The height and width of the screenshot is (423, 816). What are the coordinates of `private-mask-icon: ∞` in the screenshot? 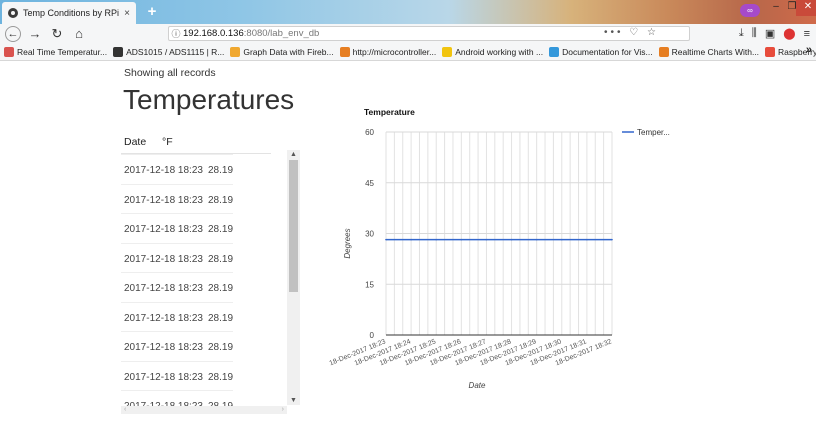 It's located at (750, 10).